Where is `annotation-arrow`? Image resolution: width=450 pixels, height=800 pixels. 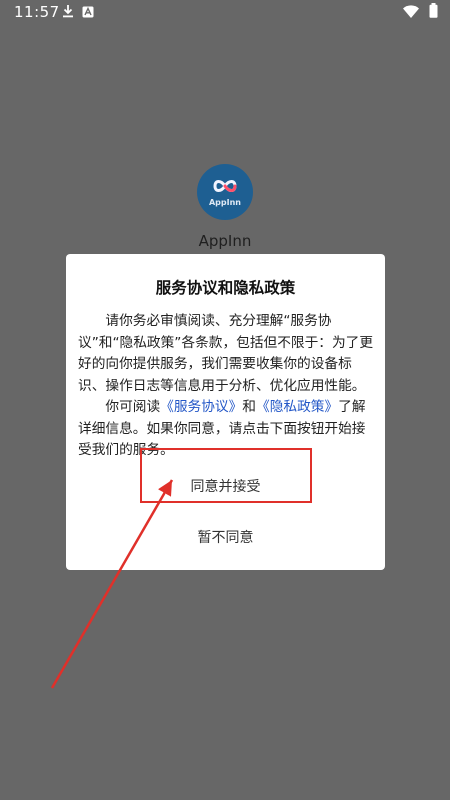 annotation-arrow is located at coordinates (112, 584).